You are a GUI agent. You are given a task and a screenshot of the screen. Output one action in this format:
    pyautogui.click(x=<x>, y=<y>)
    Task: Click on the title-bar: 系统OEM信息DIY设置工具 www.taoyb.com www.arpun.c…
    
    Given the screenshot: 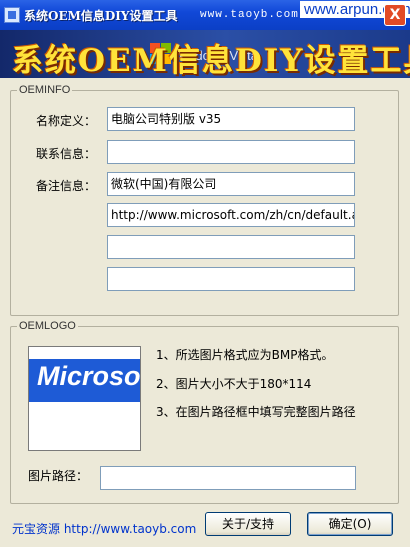 What is the action you would take?
    pyautogui.click(x=205, y=15)
    